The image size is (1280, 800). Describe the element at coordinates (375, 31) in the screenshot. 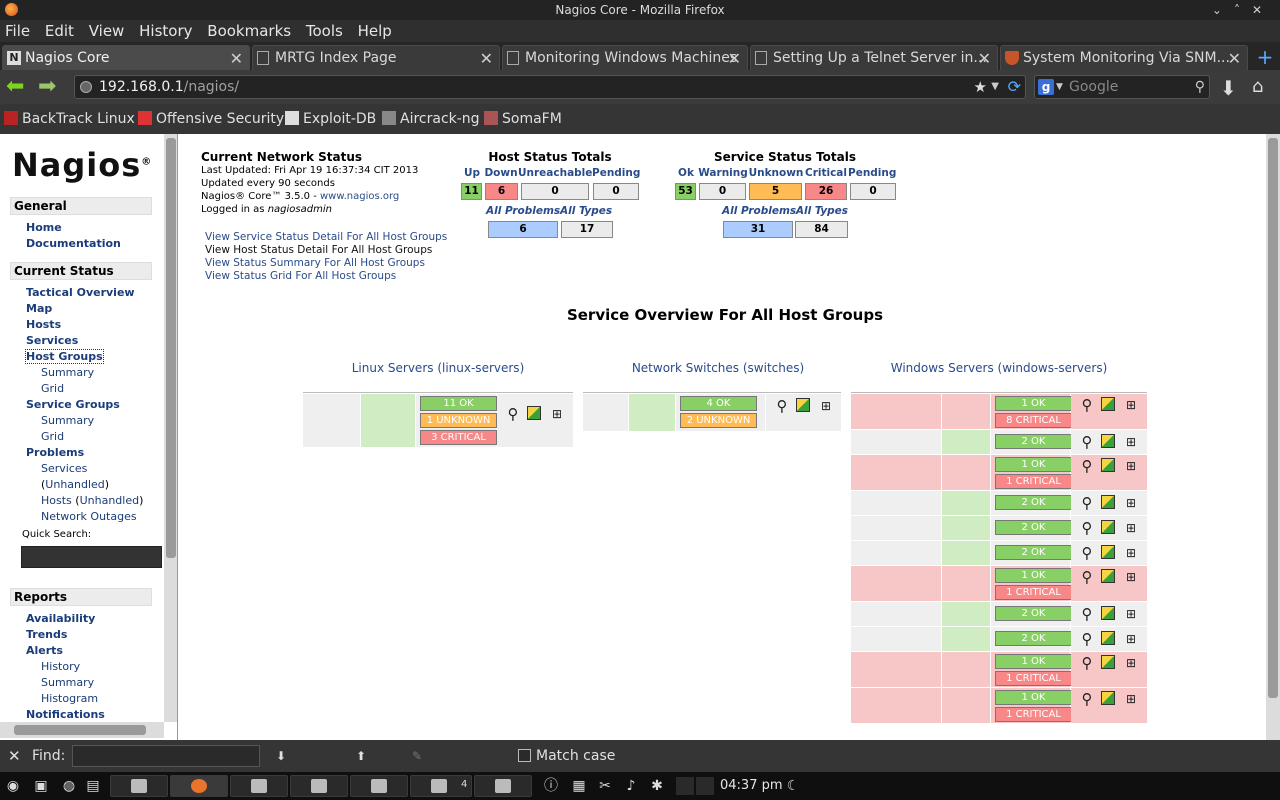

I see `menu-help: Help` at that location.